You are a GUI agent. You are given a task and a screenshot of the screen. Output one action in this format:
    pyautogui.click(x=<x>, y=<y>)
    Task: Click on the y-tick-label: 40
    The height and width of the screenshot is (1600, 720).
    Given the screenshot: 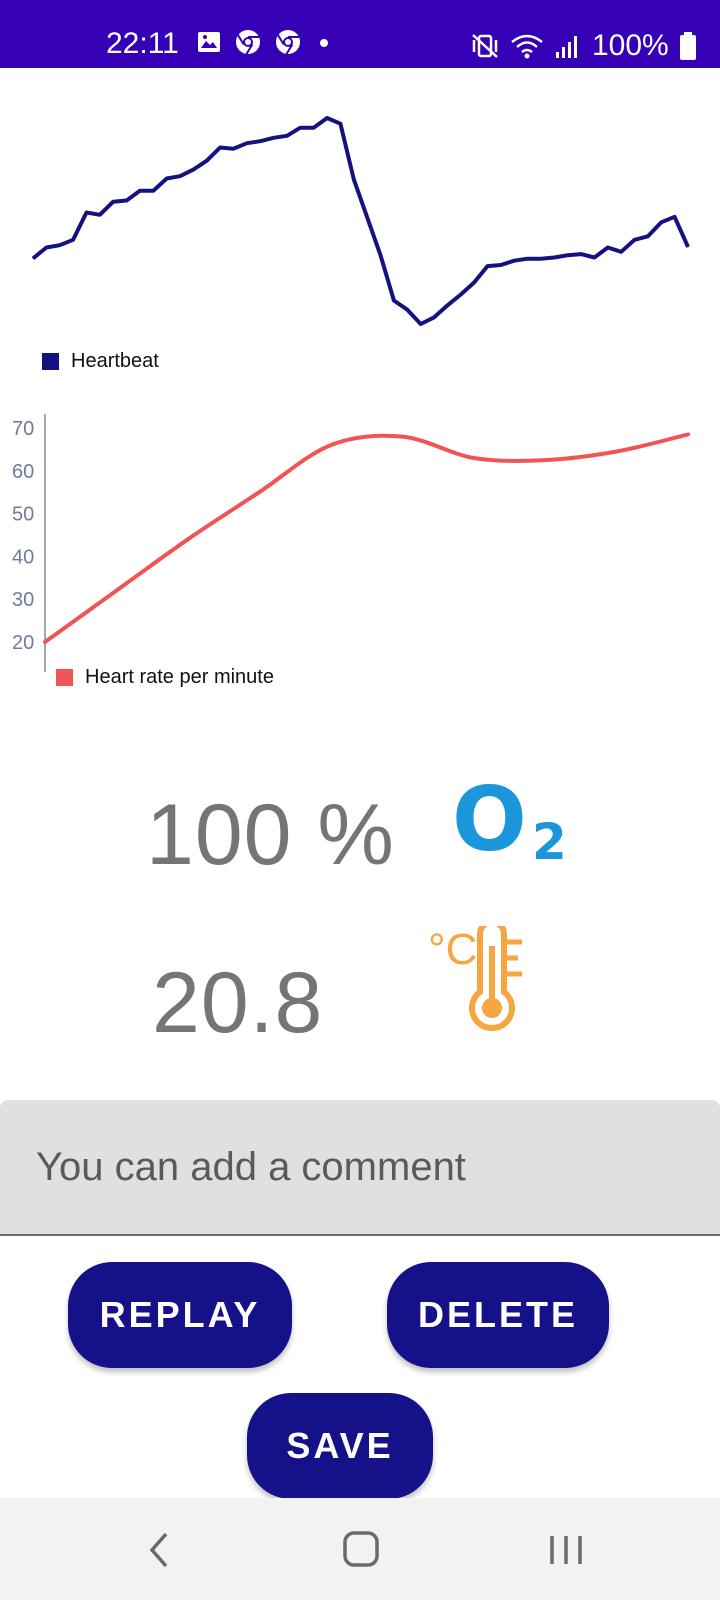 What is the action you would take?
    pyautogui.click(x=23, y=557)
    